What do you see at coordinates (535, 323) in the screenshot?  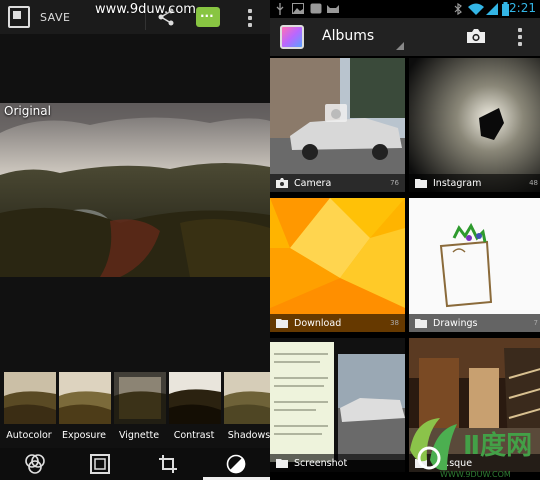 I see `album-count: 7` at bounding box center [535, 323].